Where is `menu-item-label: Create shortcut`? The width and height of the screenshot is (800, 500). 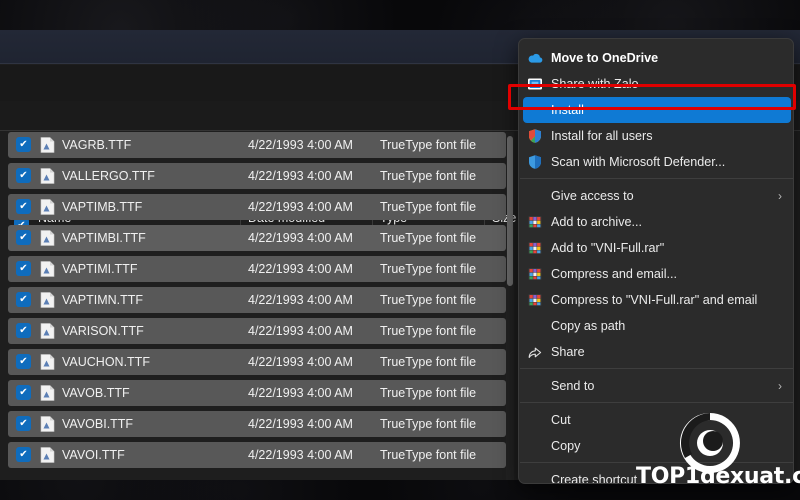
menu-item-label: Create shortcut is located at coordinates (594, 478).